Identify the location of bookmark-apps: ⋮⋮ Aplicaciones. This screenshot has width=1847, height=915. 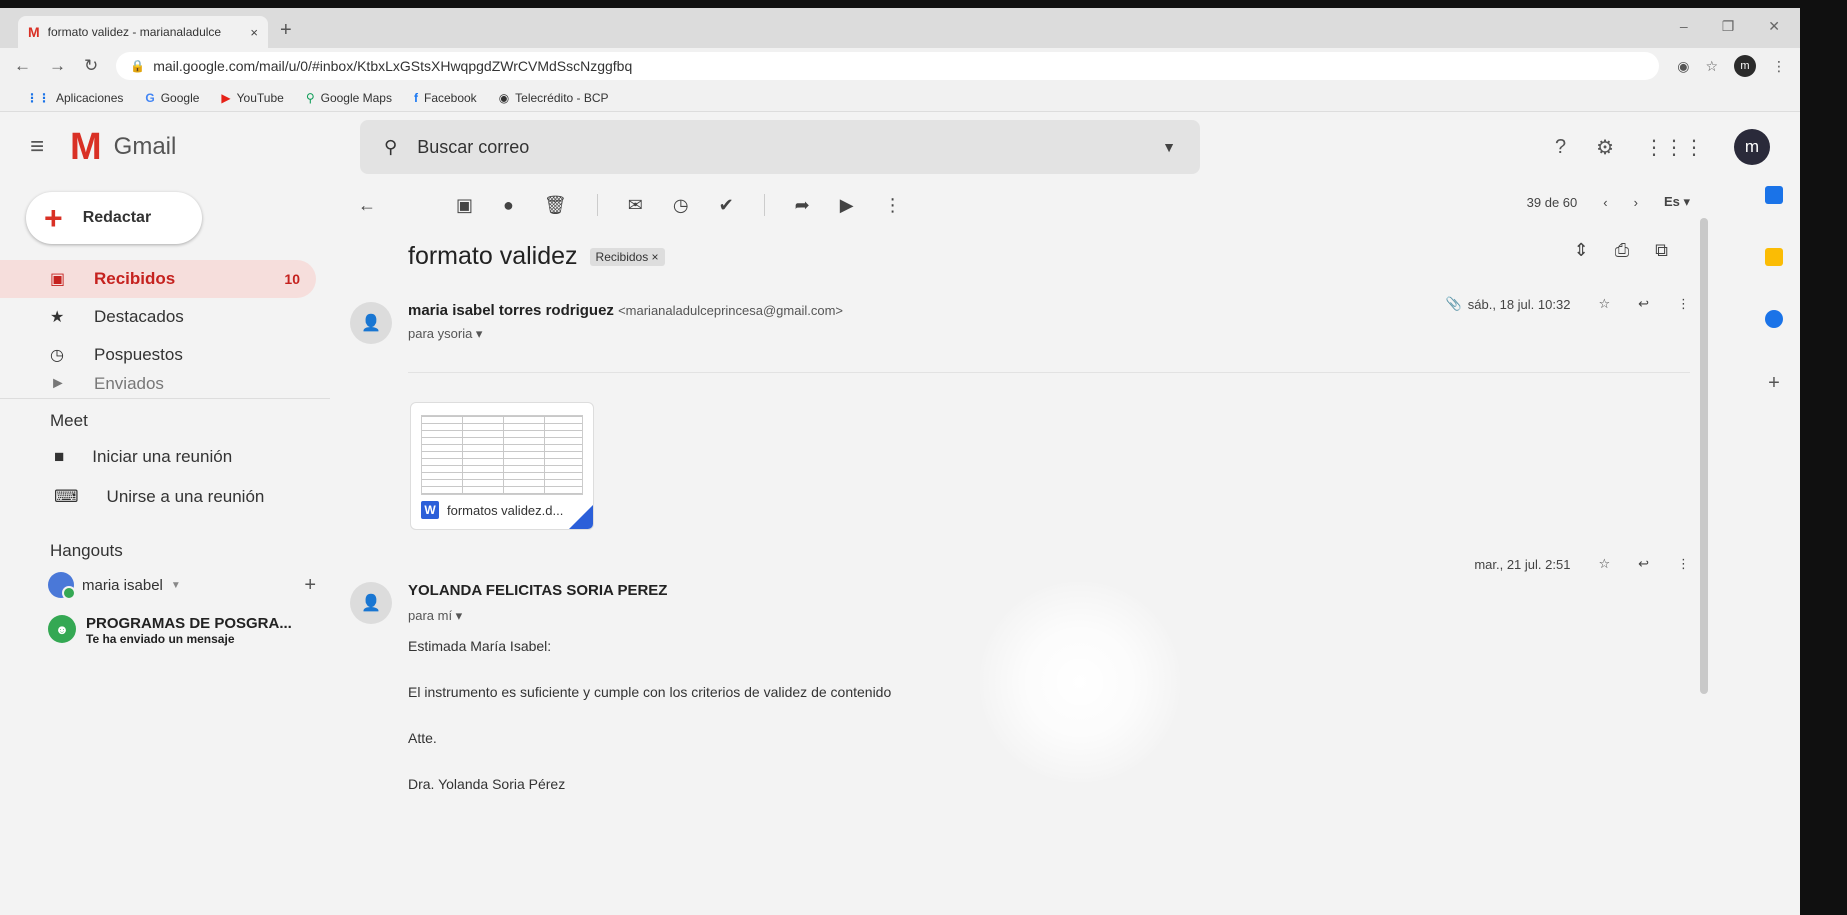
(74, 98).